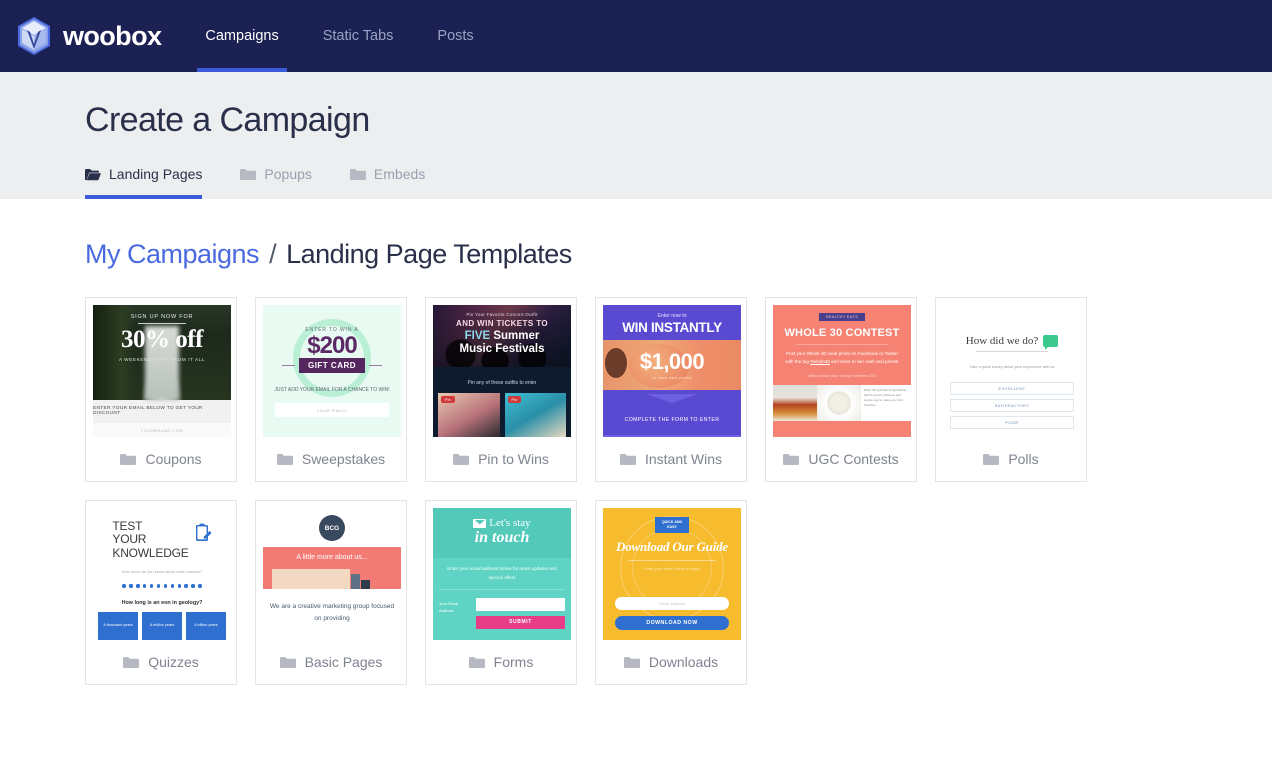 The width and height of the screenshot is (1272, 761). I want to click on preview-headline: WHOLE 30 CONTEST, so click(842, 333).